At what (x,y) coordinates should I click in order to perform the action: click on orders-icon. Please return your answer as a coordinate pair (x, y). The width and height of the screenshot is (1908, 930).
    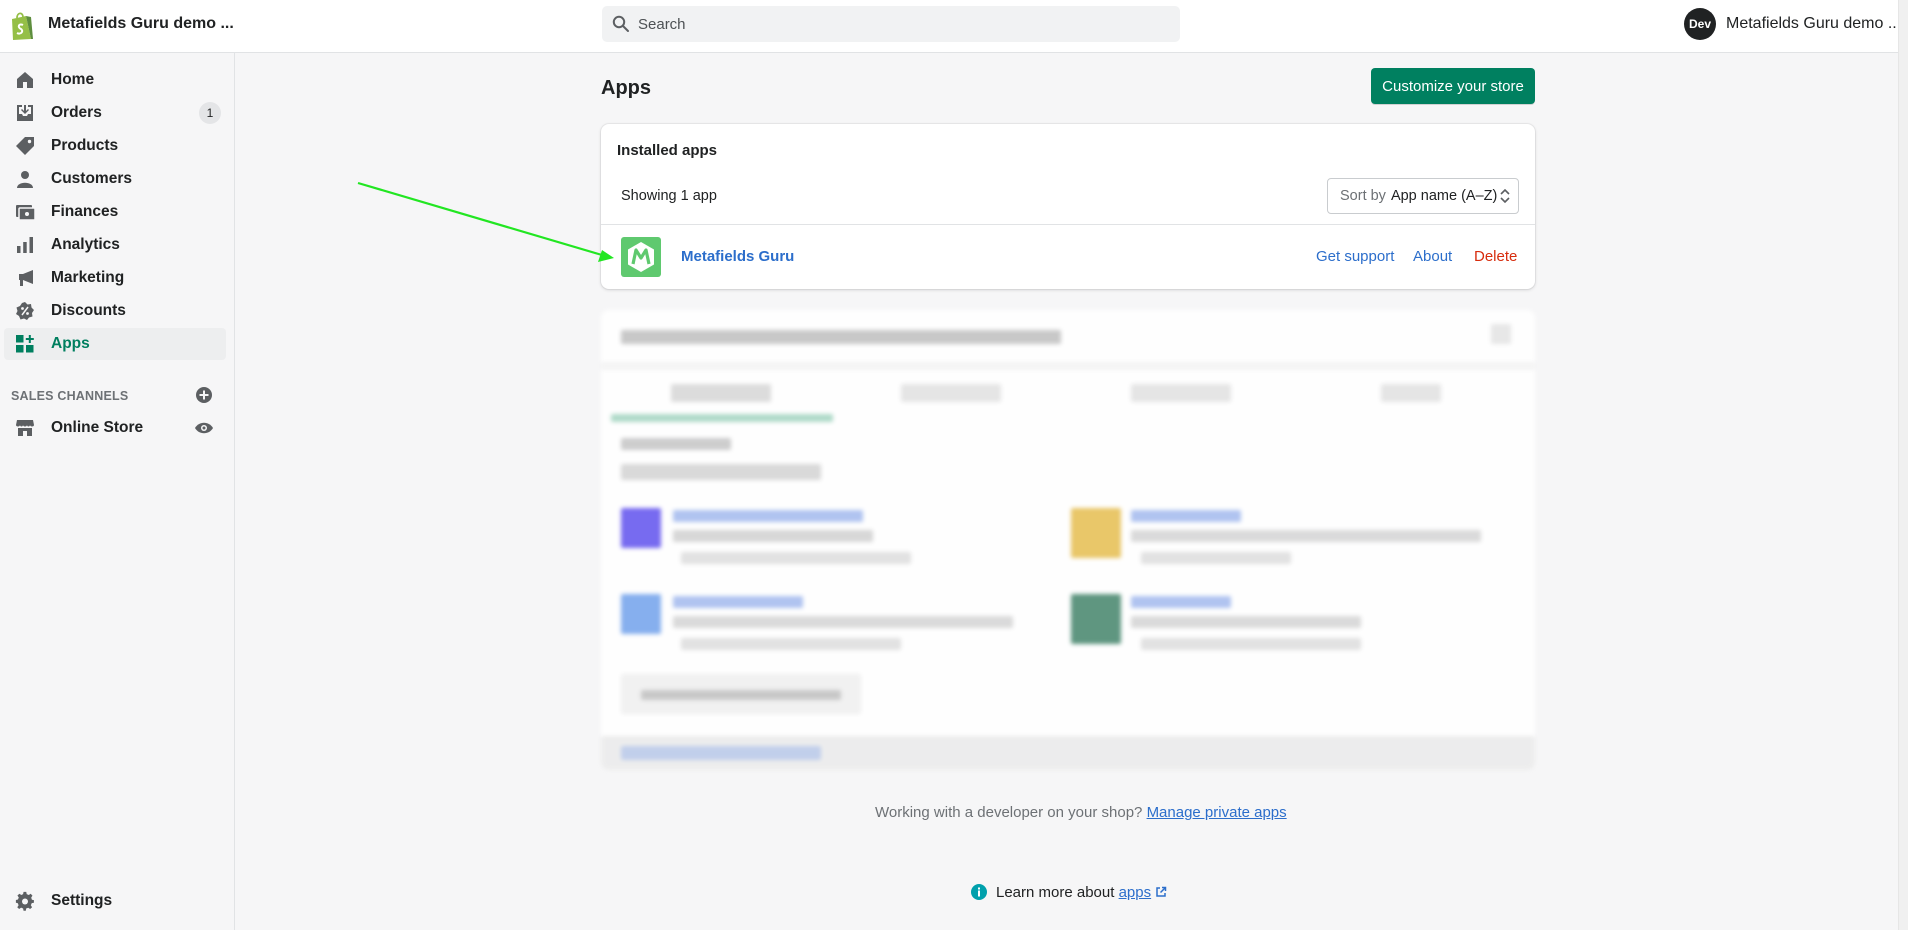
    Looking at the image, I should click on (25, 113).